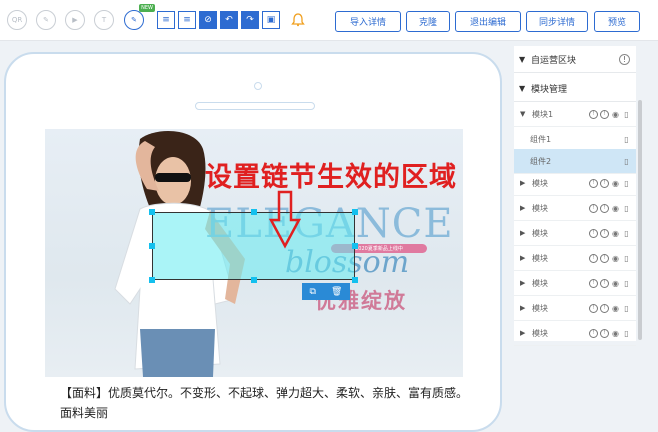 The height and width of the screenshot is (432, 658). Describe the element at coordinates (253, 246) in the screenshot. I see `hotspot-selection-box` at that location.